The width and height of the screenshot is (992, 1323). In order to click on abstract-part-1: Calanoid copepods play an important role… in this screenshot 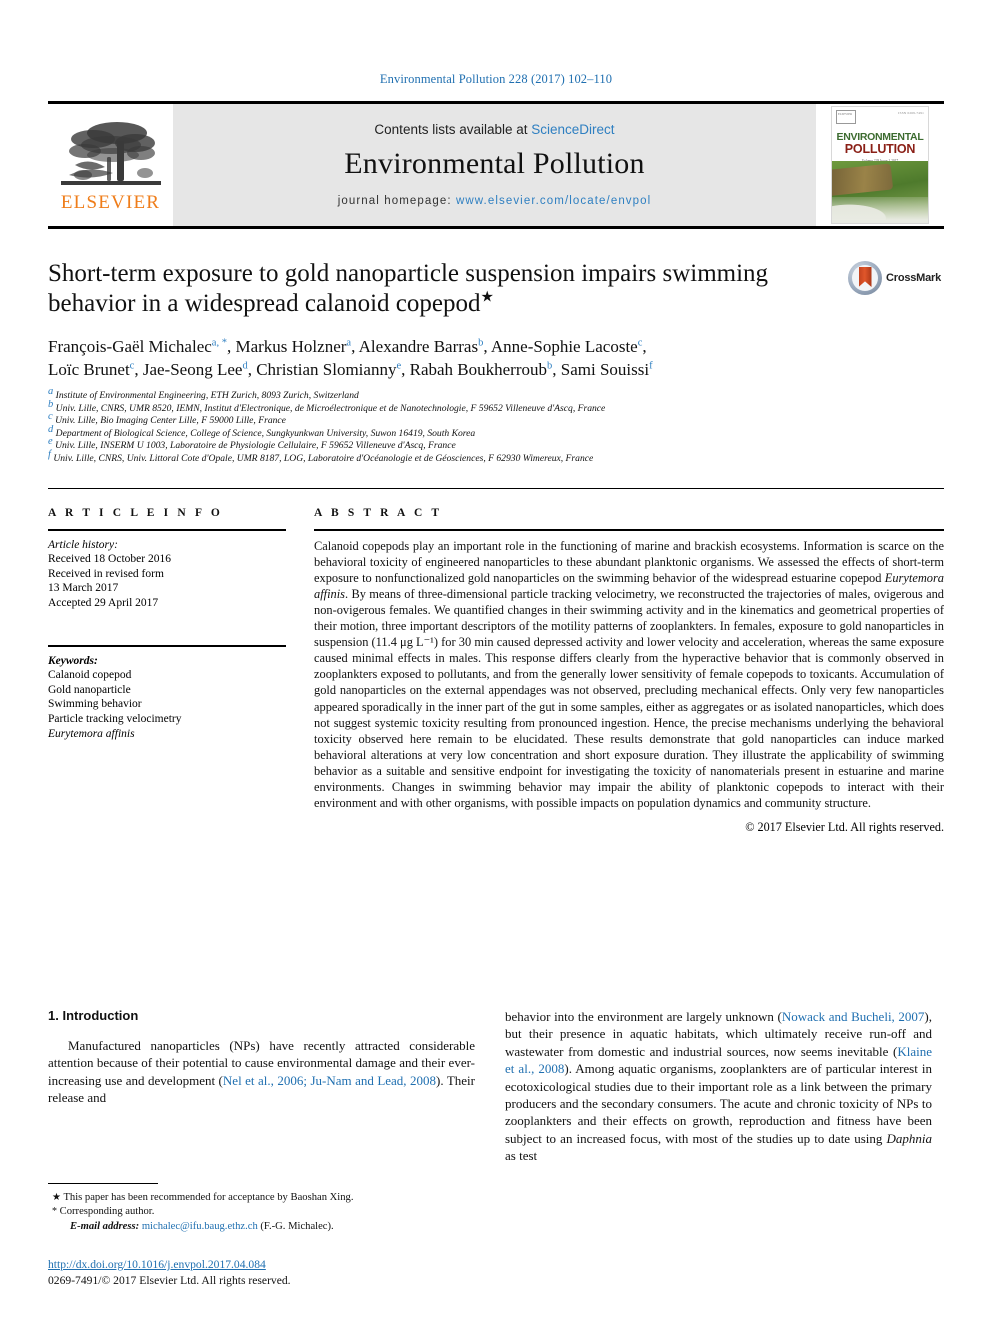, I will do `click(629, 561)`.